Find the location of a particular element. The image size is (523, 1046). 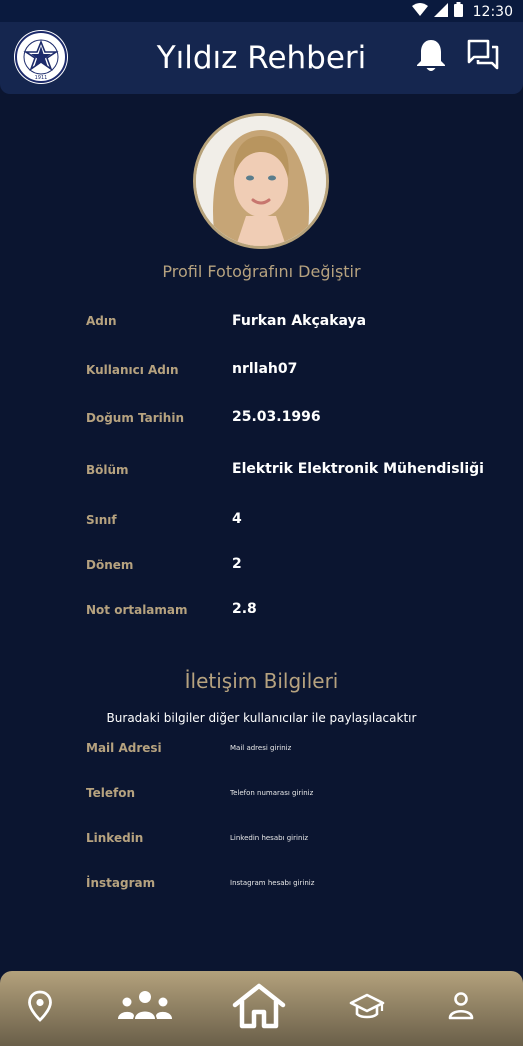

field-value-gpa: 2.8 is located at coordinates (244, 609).